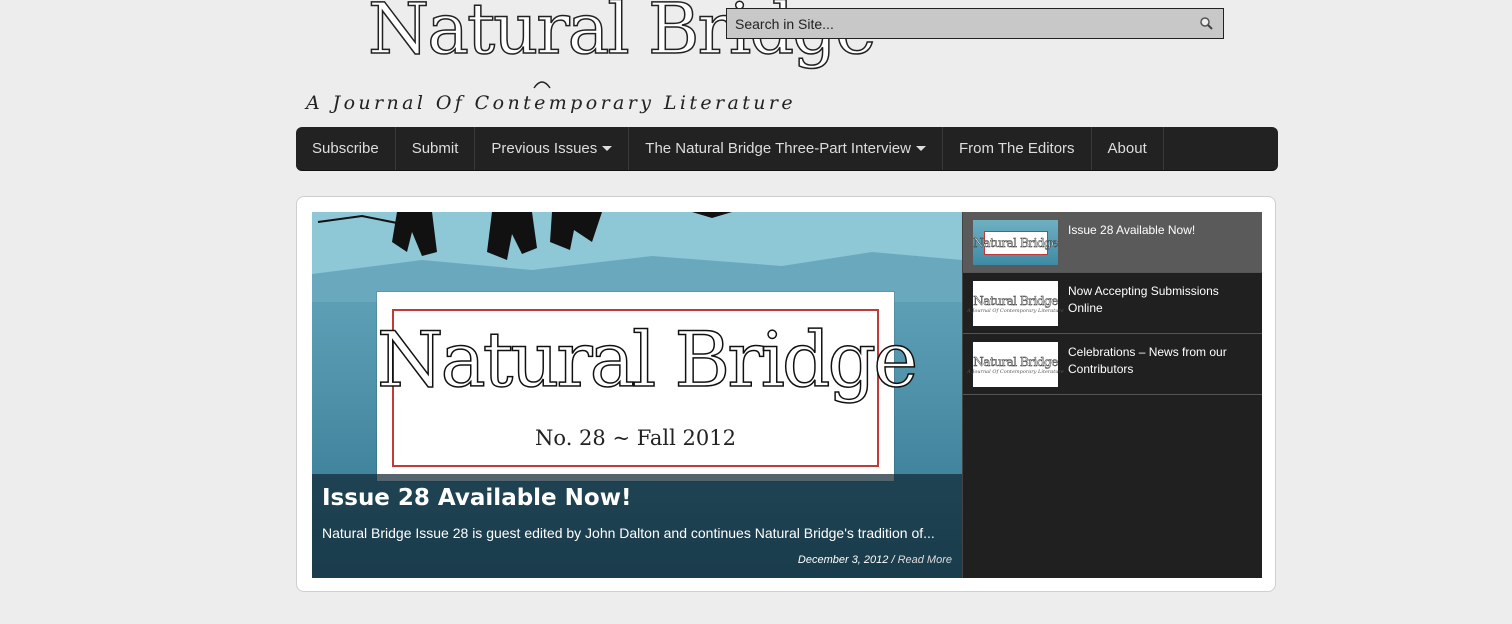 This screenshot has width=1512, height=624. I want to click on nav-item-from-the-editors: From The Editors, so click(1017, 148).